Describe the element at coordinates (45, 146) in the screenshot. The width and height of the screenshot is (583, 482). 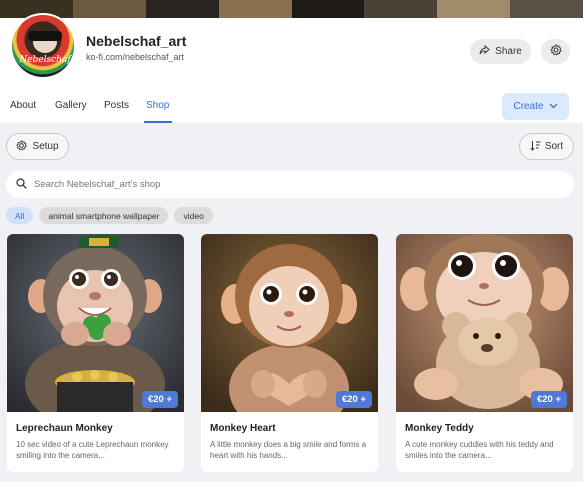
I see `setup-label: Setup` at that location.